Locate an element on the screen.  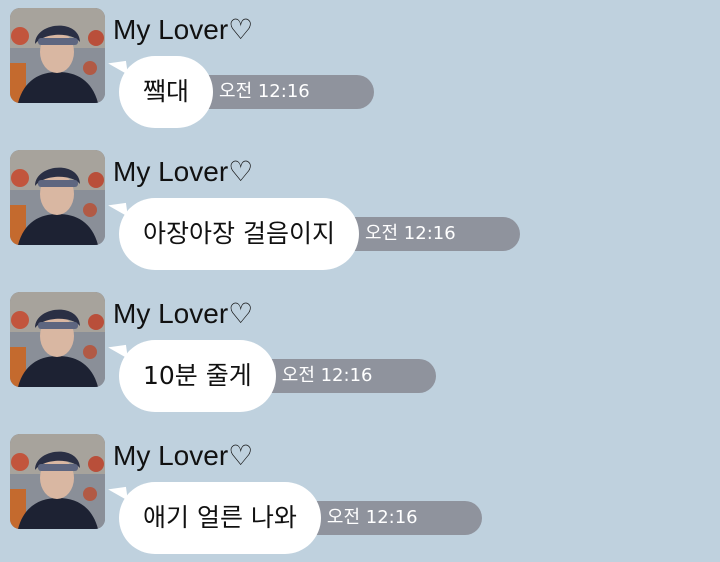
message-row: 쨐대 오전 12:16 is located at coordinates (242, 92).